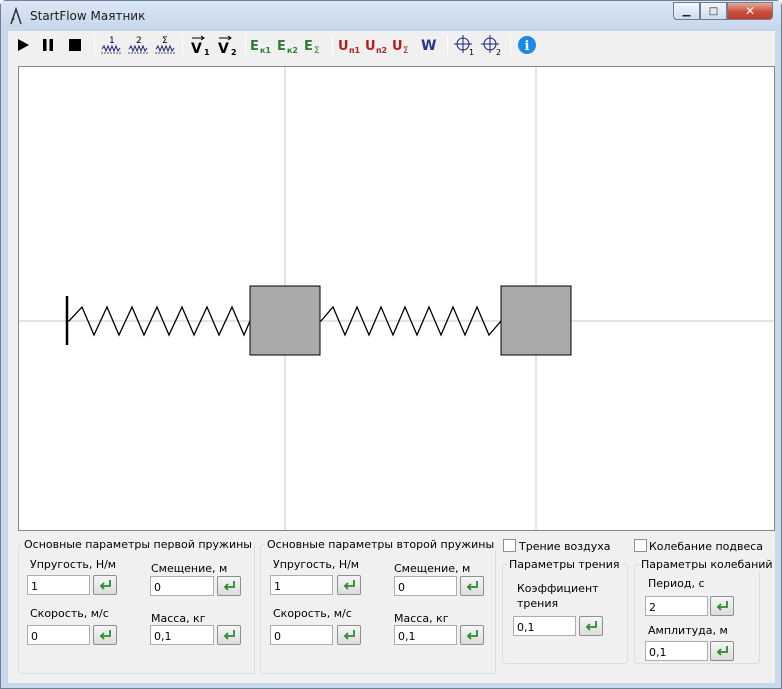  What do you see at coordinates (165, 45) in the screenshot?
I see `spring-sum-button: Σ` at bounding box center [165, 45].